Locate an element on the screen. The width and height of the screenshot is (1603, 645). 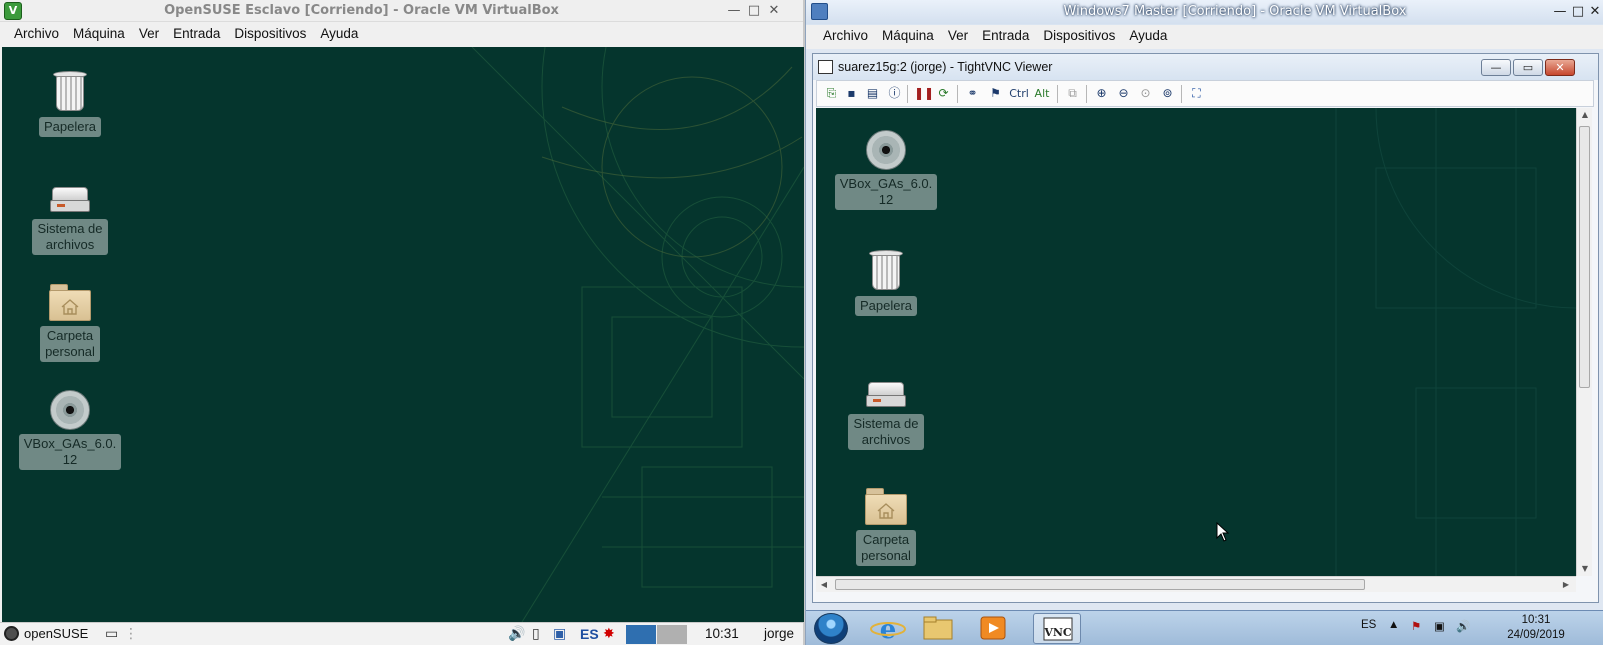
left-menu-maquina: Máquina is located at coordinates (99, 33).